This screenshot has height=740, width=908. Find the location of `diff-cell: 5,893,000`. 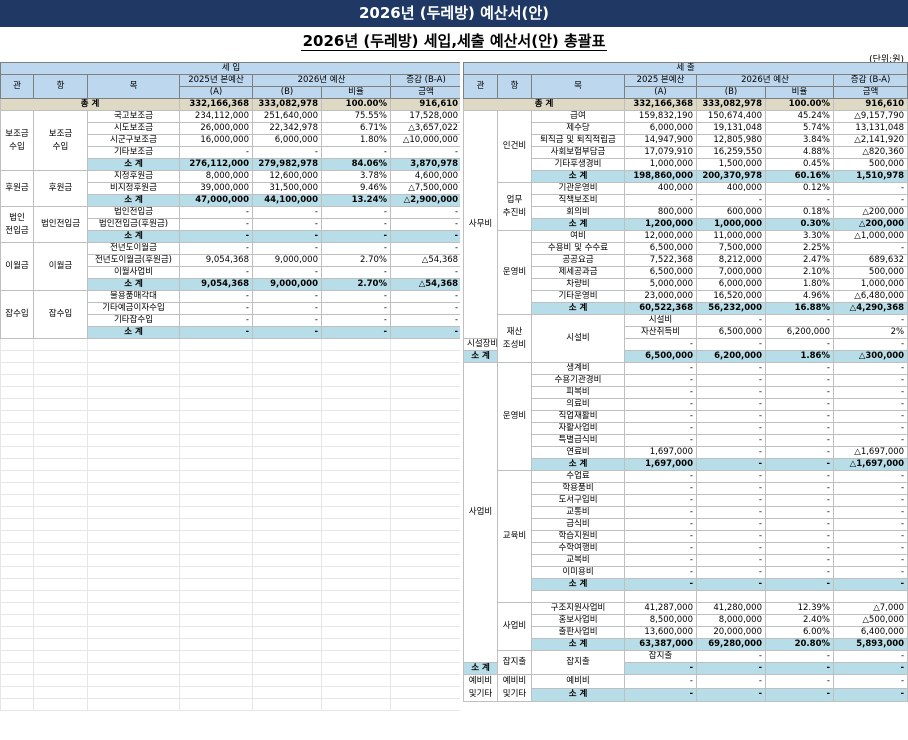

diff-cell: 5,893,000 is located at coordinates (870, 644).